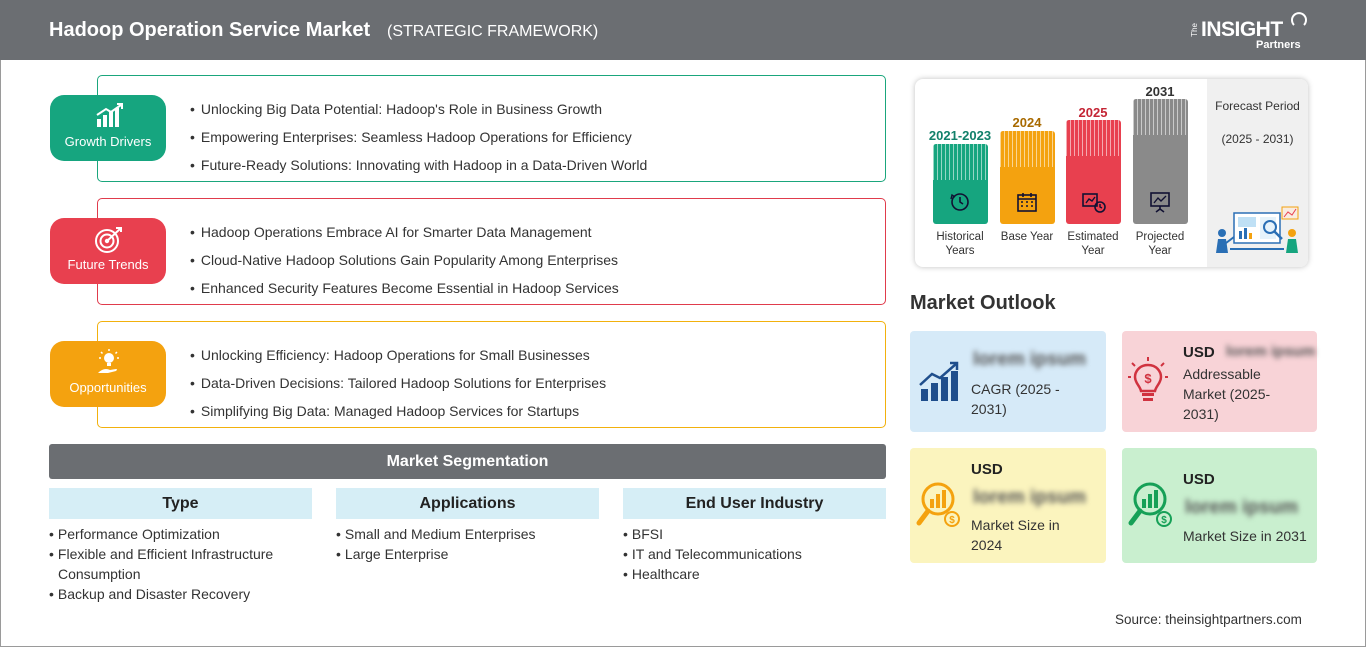  What do you see at coordinates (1160, 91) in the screenshot?
I see `period-year: 2031` at bounding box center [1160, 91].